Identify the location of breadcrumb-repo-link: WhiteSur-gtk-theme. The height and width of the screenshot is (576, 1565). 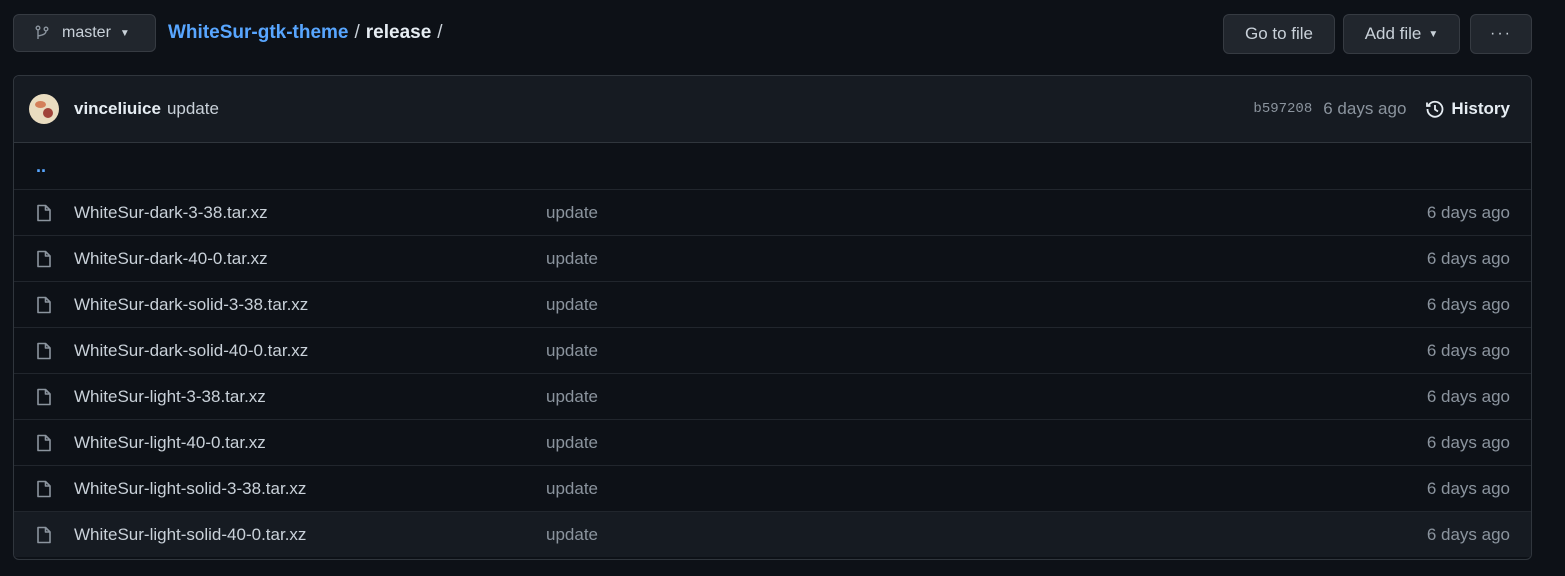
(258, 33).